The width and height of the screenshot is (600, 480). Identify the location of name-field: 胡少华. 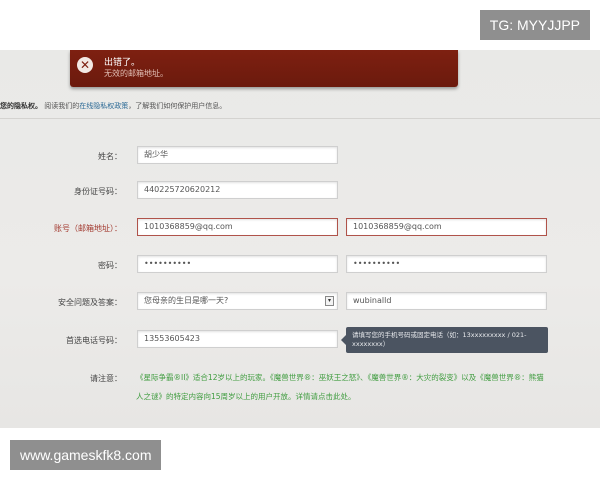
(237, 155).